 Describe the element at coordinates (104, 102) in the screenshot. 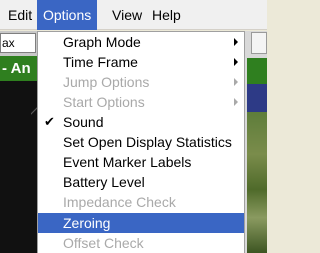

I see `menu-item-label: Start Options` at that location.